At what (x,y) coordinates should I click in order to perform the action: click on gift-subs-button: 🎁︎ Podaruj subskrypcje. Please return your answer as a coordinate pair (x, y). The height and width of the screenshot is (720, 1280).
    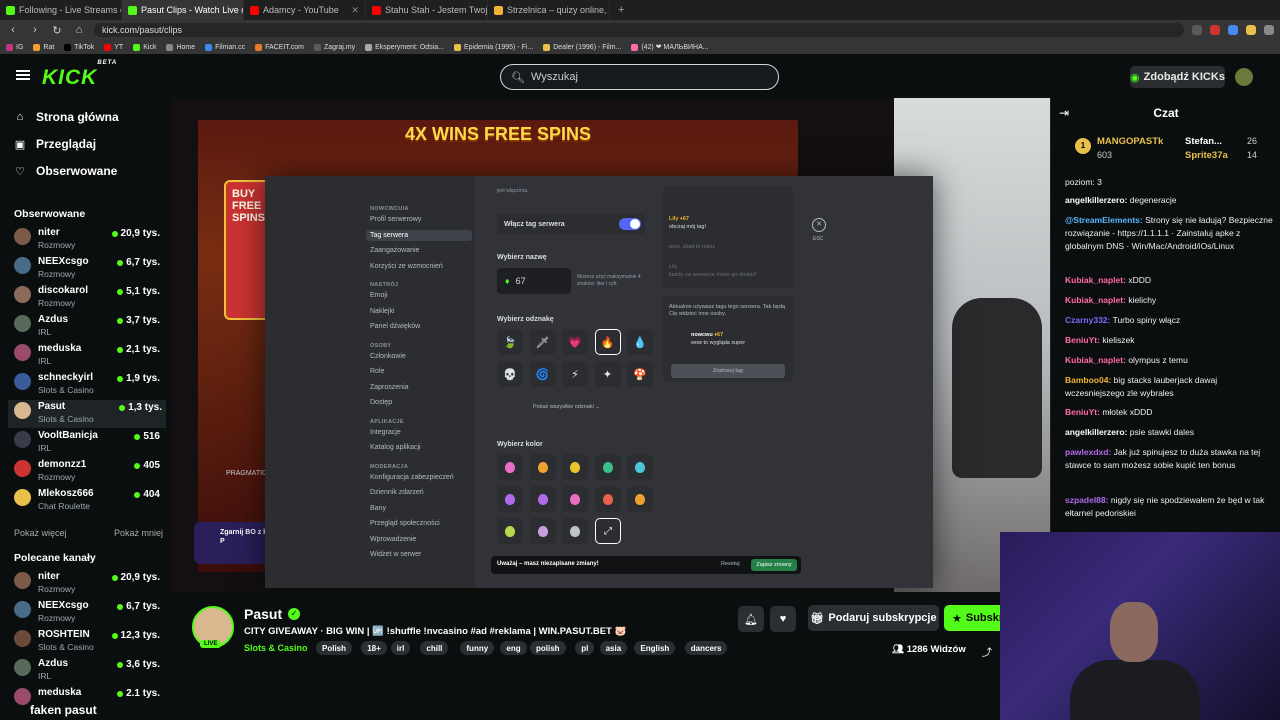
    Looking at the image, I should click on (873, 618).